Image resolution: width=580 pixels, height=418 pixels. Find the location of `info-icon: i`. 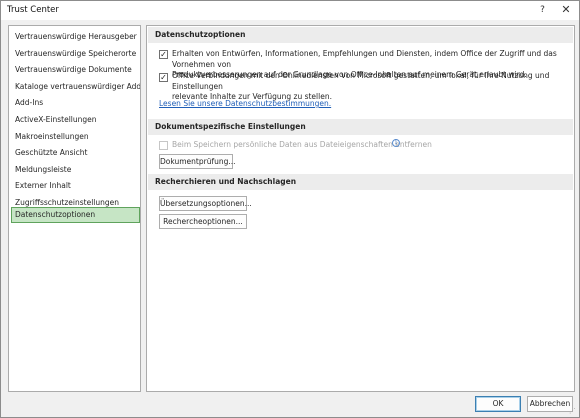

info-icon: i is located at coordinates (396, 143).